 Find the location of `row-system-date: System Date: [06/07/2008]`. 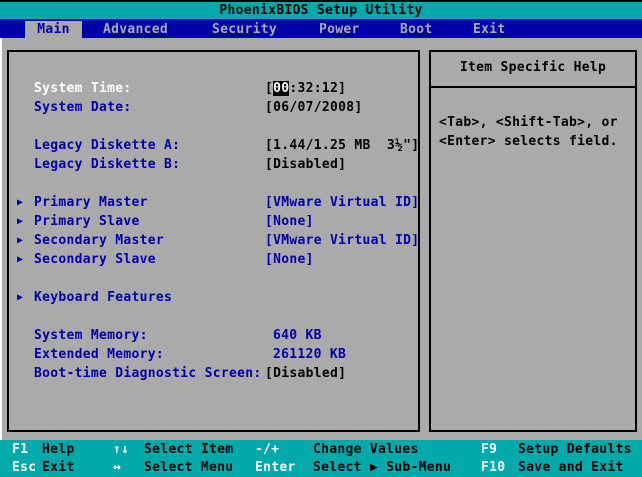

row-system-date: System Date: [06/07/2008] is located at coordinates (210, 107).